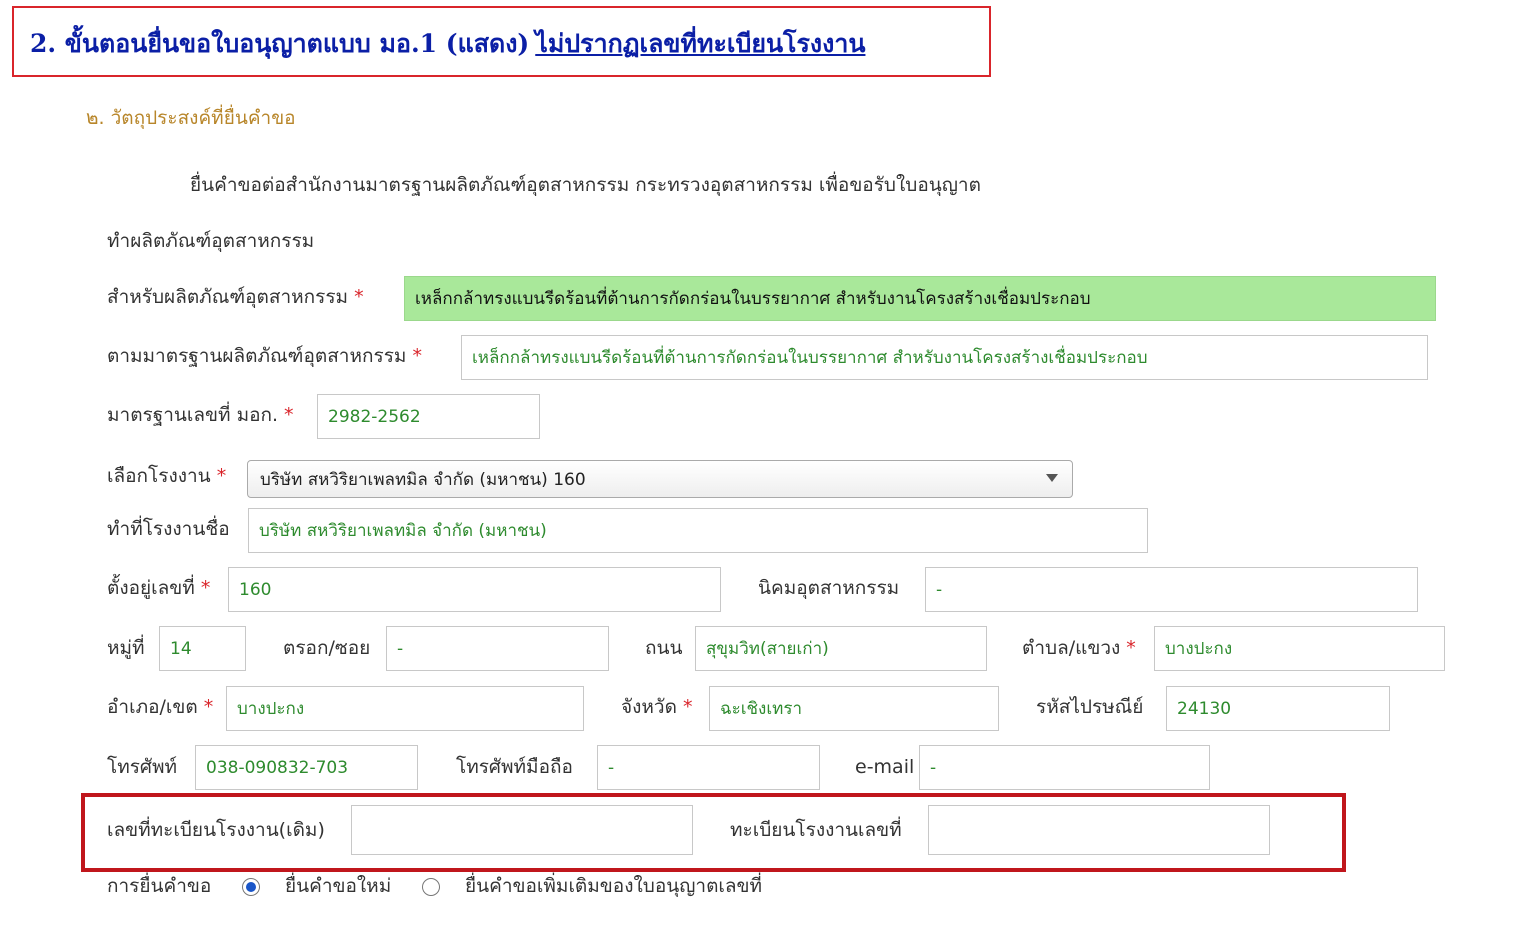 The height and width of the screenshot is (949, 1521). I want to click on registration-number-label: ทะเบียนโรงงานเลขที่, so click(816, 830).